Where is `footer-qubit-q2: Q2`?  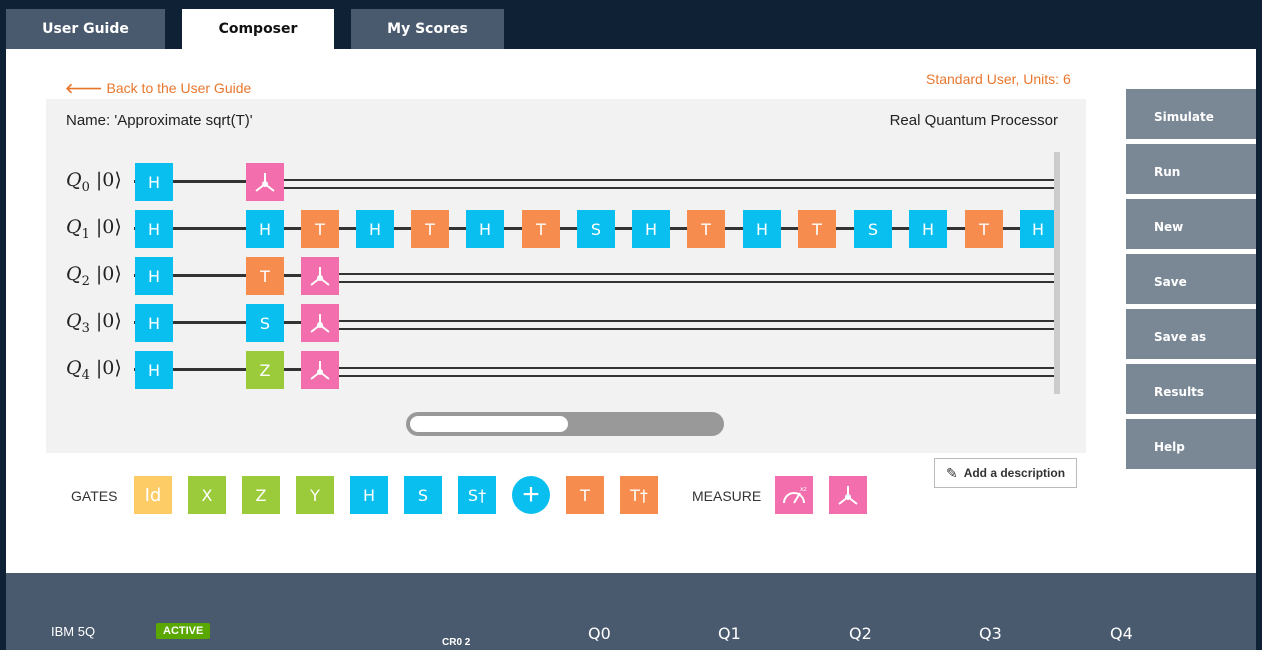
footer-qubit-q2: Q2 is located at coordinates (860, 633).